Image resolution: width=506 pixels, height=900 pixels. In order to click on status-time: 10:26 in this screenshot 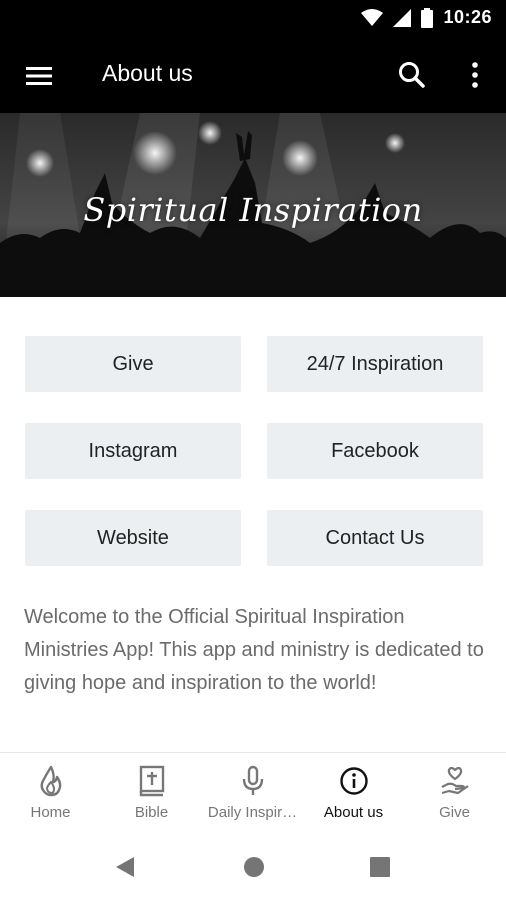, I will do `click(467, 17)`.